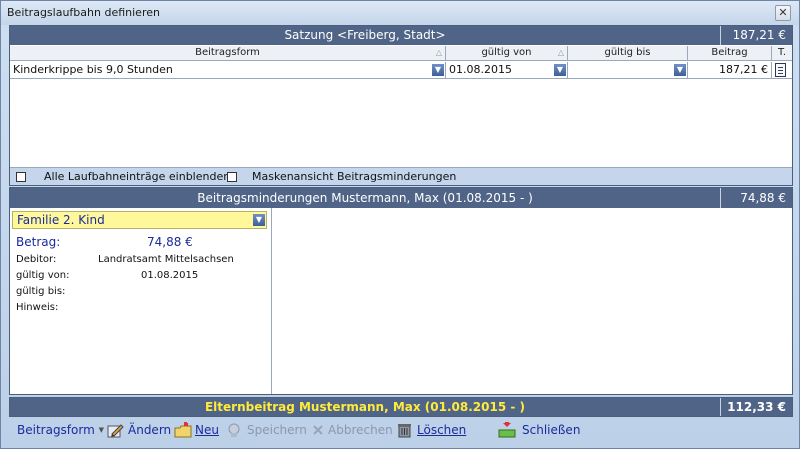 The height and width of the screenshot is (449, 800). I want to click on speichern-button: Speichern, so click(266, 430).